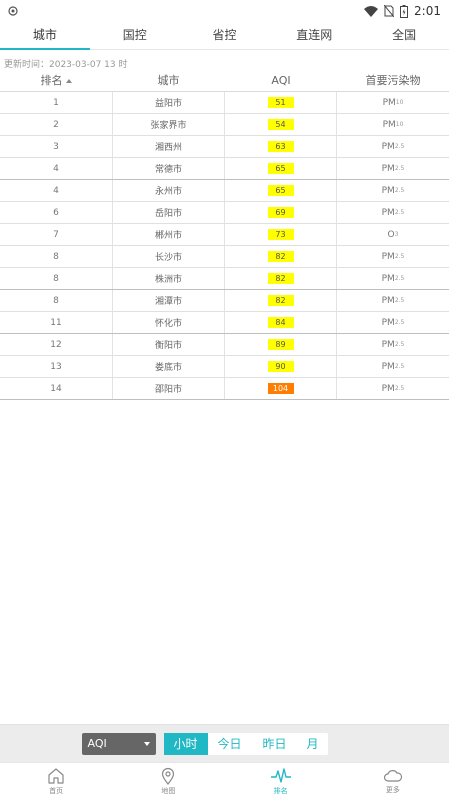  Describe the element at coordinates (56, 102) in the screenshot. I see `rank-cell: 1` at that location.